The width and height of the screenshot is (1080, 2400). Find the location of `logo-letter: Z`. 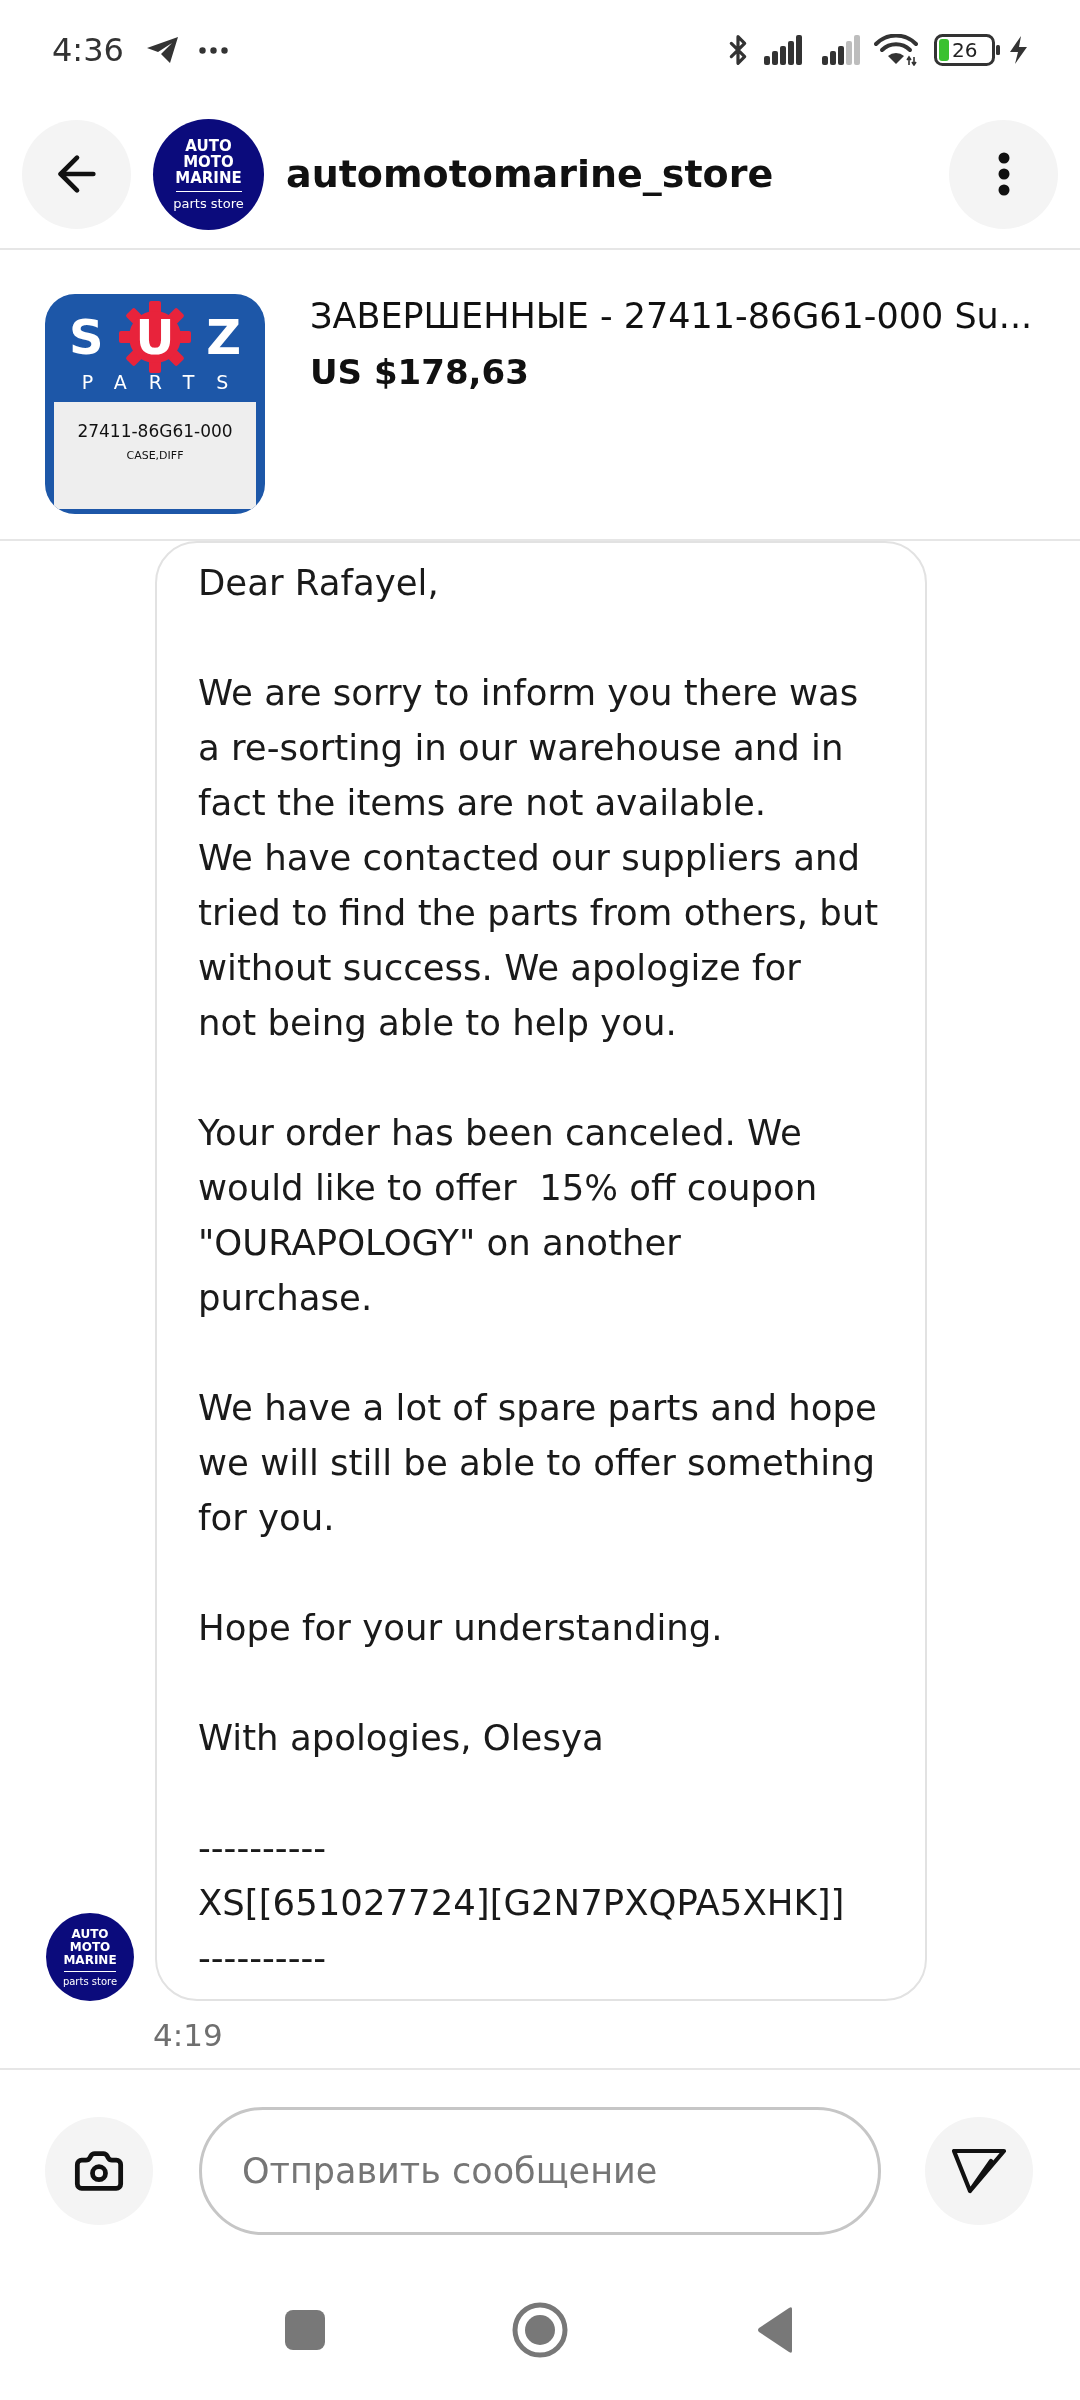

logo-letter: Z is located at coordinates (223, 337).